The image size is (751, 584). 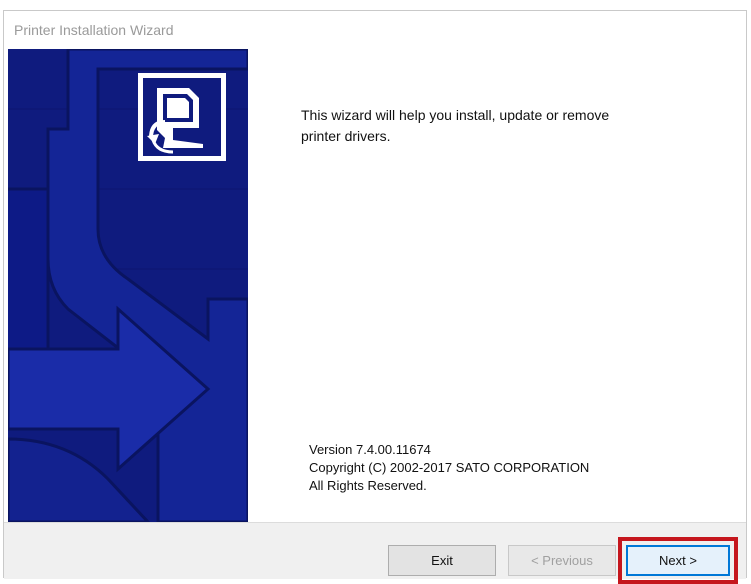 What do you see at coordinates (678, 560) in the screenshot?
I see `next-button-highlight` at bounding box center [678, 560].